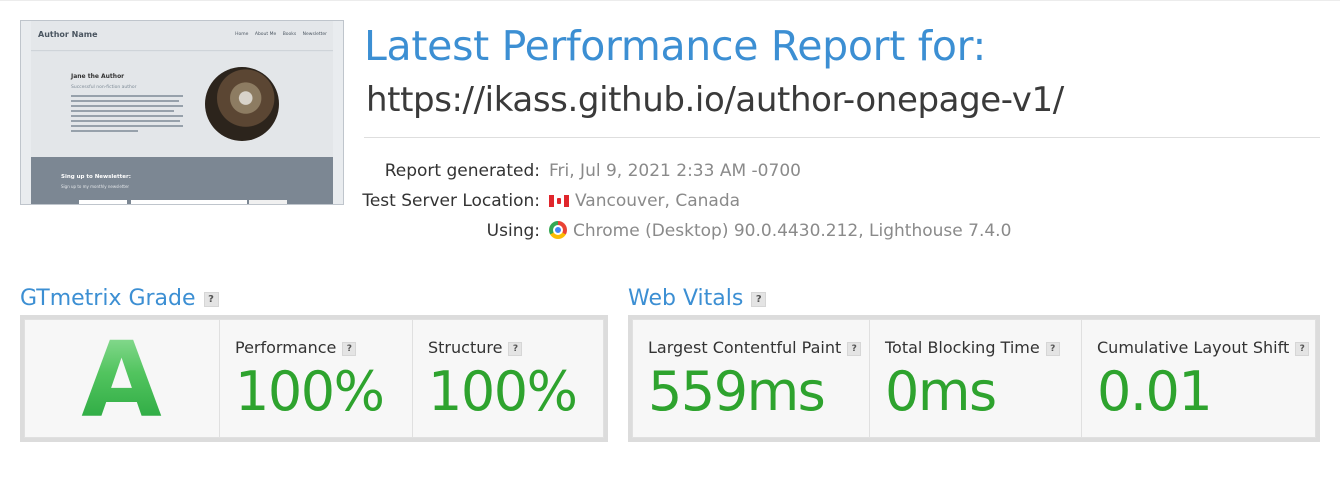 This screenshot has height=480, width=1340. I want to click on metric-label: Cumulative Layout Shift?, so click(1203, 347).